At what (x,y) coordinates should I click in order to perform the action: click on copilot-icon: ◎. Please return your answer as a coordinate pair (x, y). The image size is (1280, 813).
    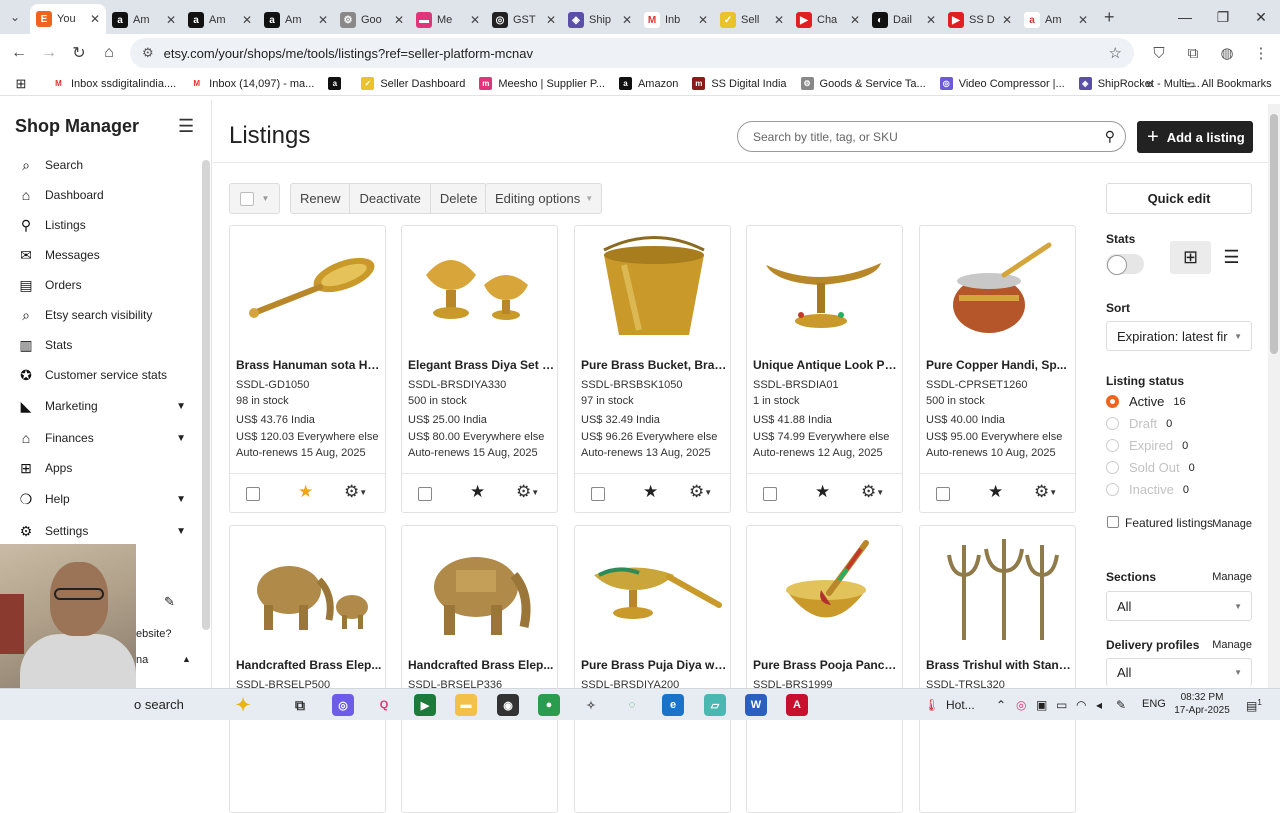
    Looking at the image, I should click on (343, 705).